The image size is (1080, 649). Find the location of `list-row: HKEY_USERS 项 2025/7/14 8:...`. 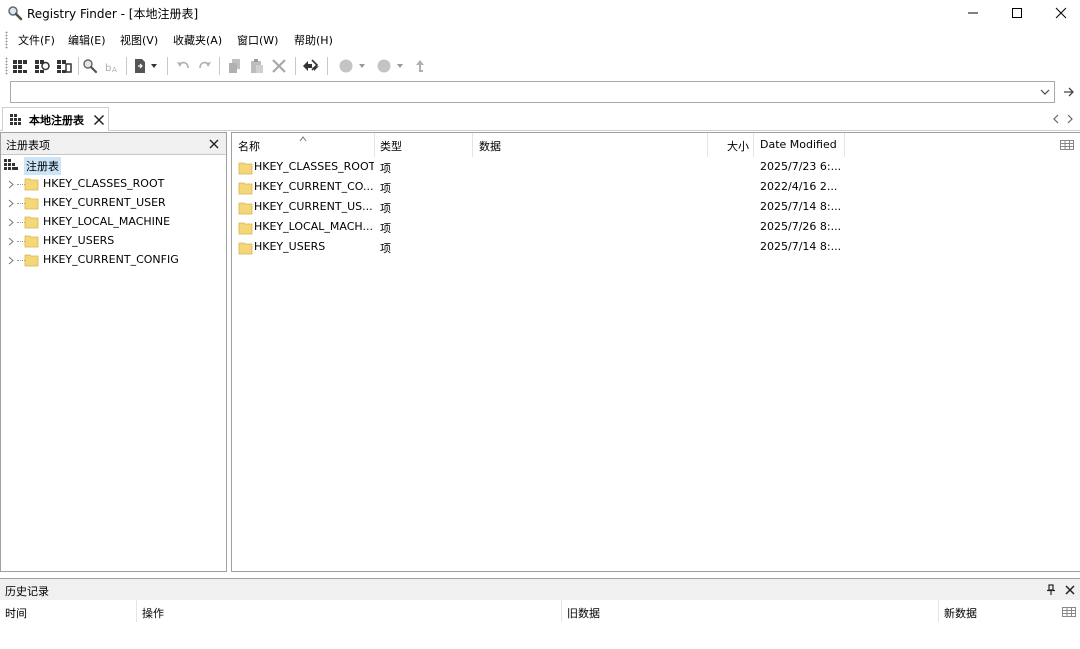

list-row: HKEY_USERS 项 2025/7/14 8:... is located at coordinates (542, 247).